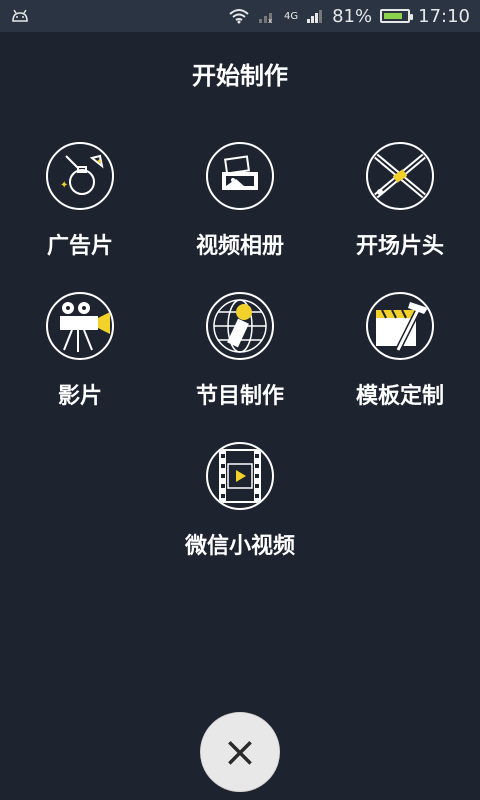  Describe the element at coordinates (79, 396) in the screenshot. I see `menu-item-label: 影片` at that location.